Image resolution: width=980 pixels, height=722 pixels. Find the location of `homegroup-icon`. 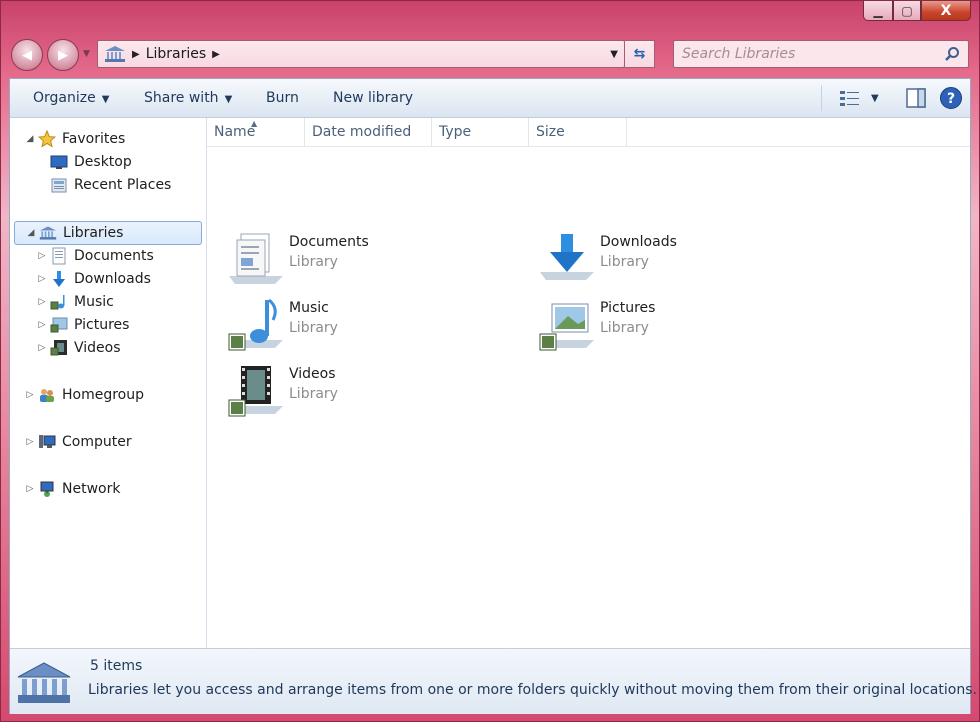

homegroup-icon is located at coordinates (47, 395).